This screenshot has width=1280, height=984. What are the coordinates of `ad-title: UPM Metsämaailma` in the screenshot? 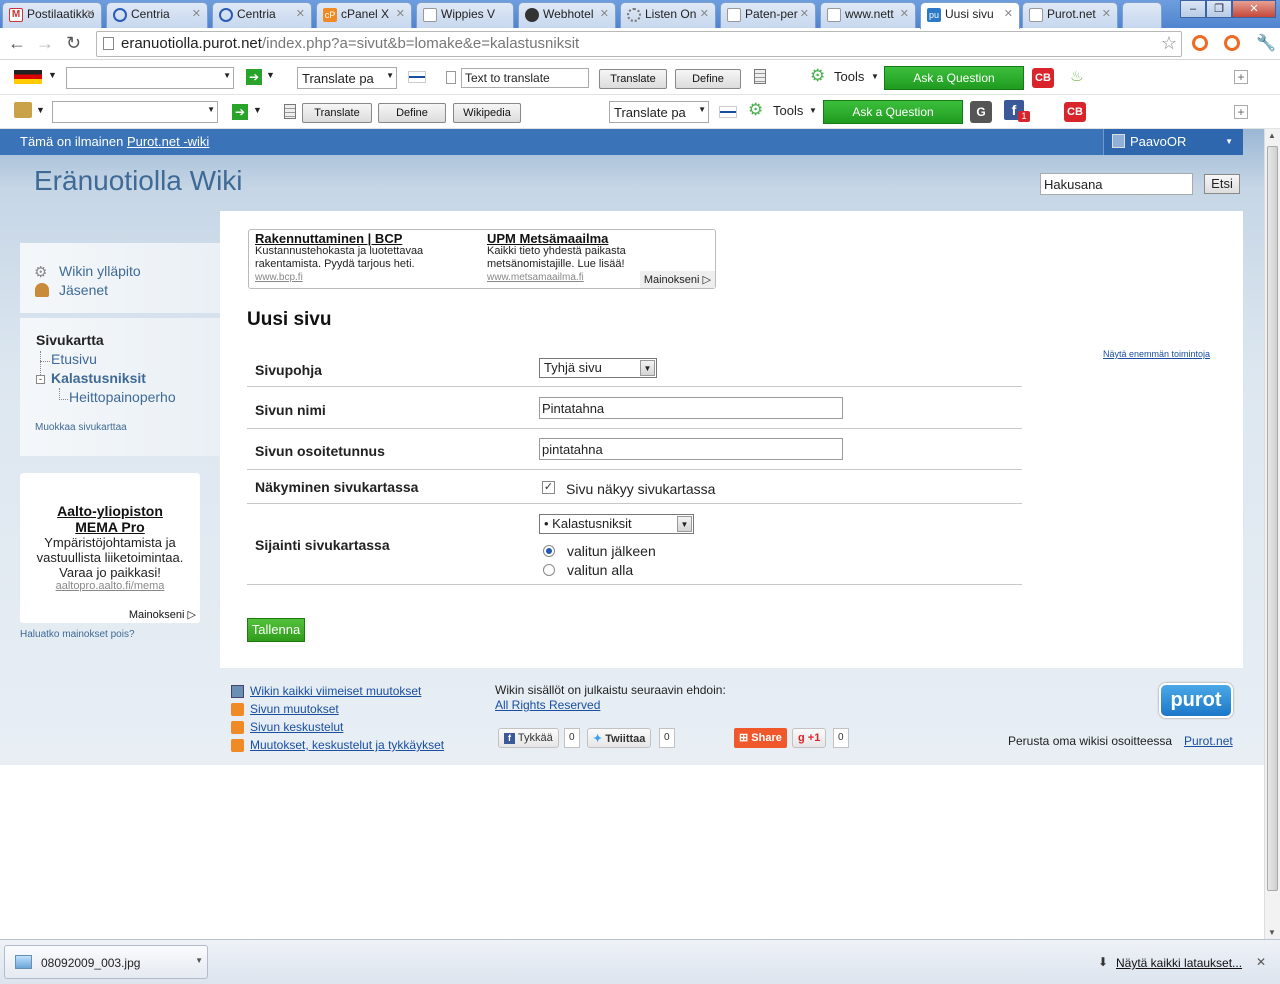 It's located at (556, 238).